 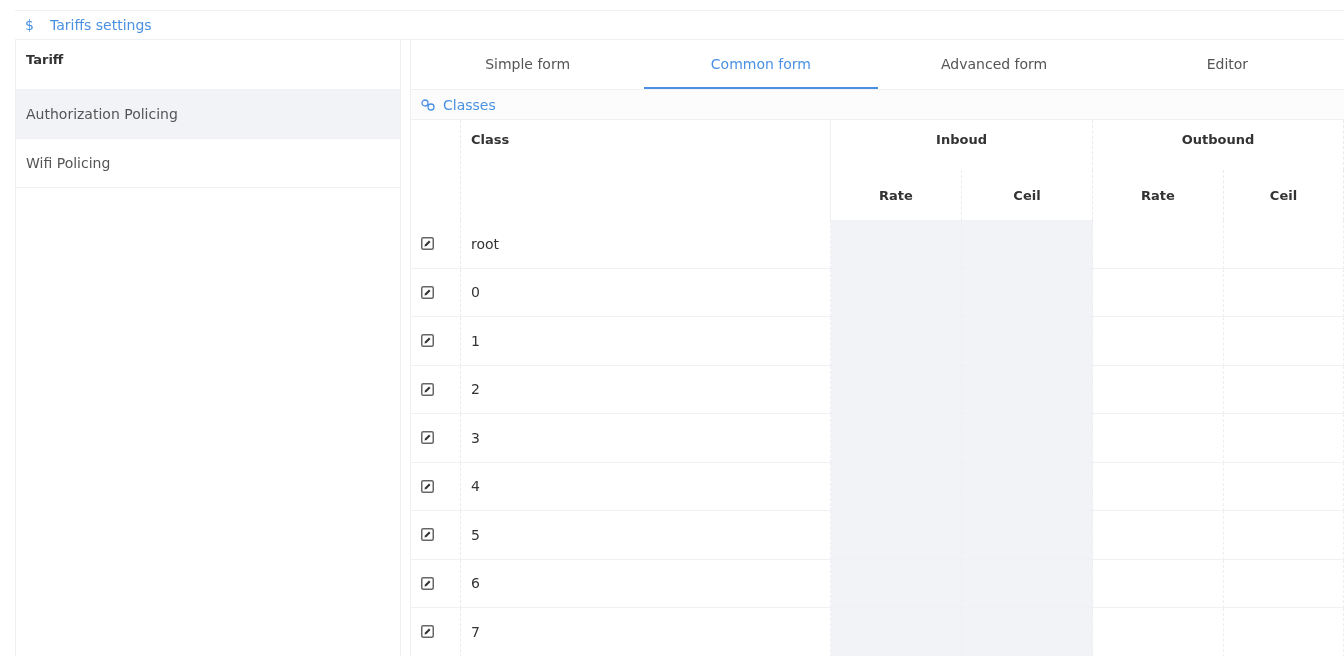 What do you see at coordinates (475, 534) in the screenshot?
I see `table-cell: 5` at bounding box center [475, 534].